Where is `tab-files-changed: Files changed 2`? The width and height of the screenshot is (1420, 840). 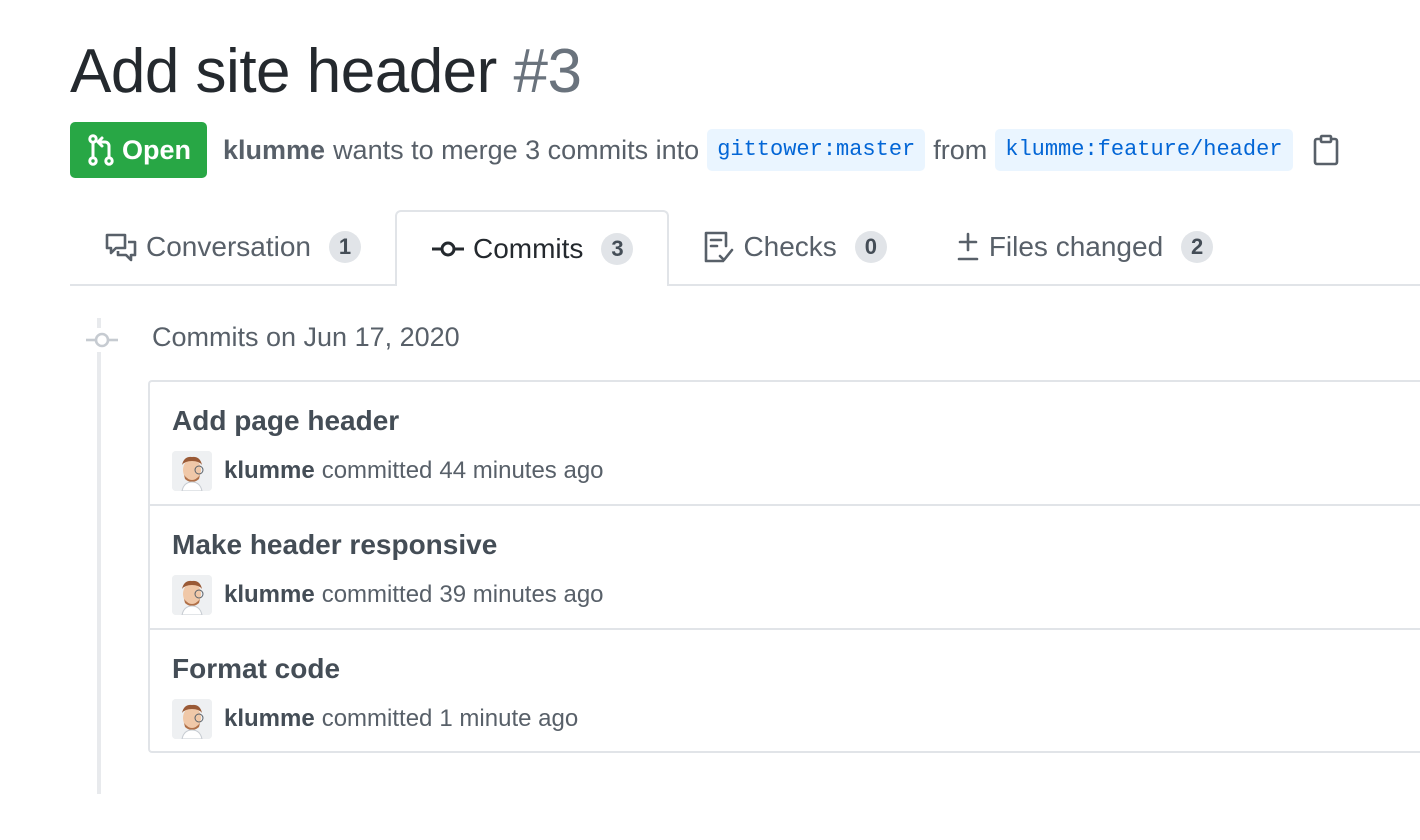 tab-files-changed: Files changed 2 is located at coordinates (1084, 247).